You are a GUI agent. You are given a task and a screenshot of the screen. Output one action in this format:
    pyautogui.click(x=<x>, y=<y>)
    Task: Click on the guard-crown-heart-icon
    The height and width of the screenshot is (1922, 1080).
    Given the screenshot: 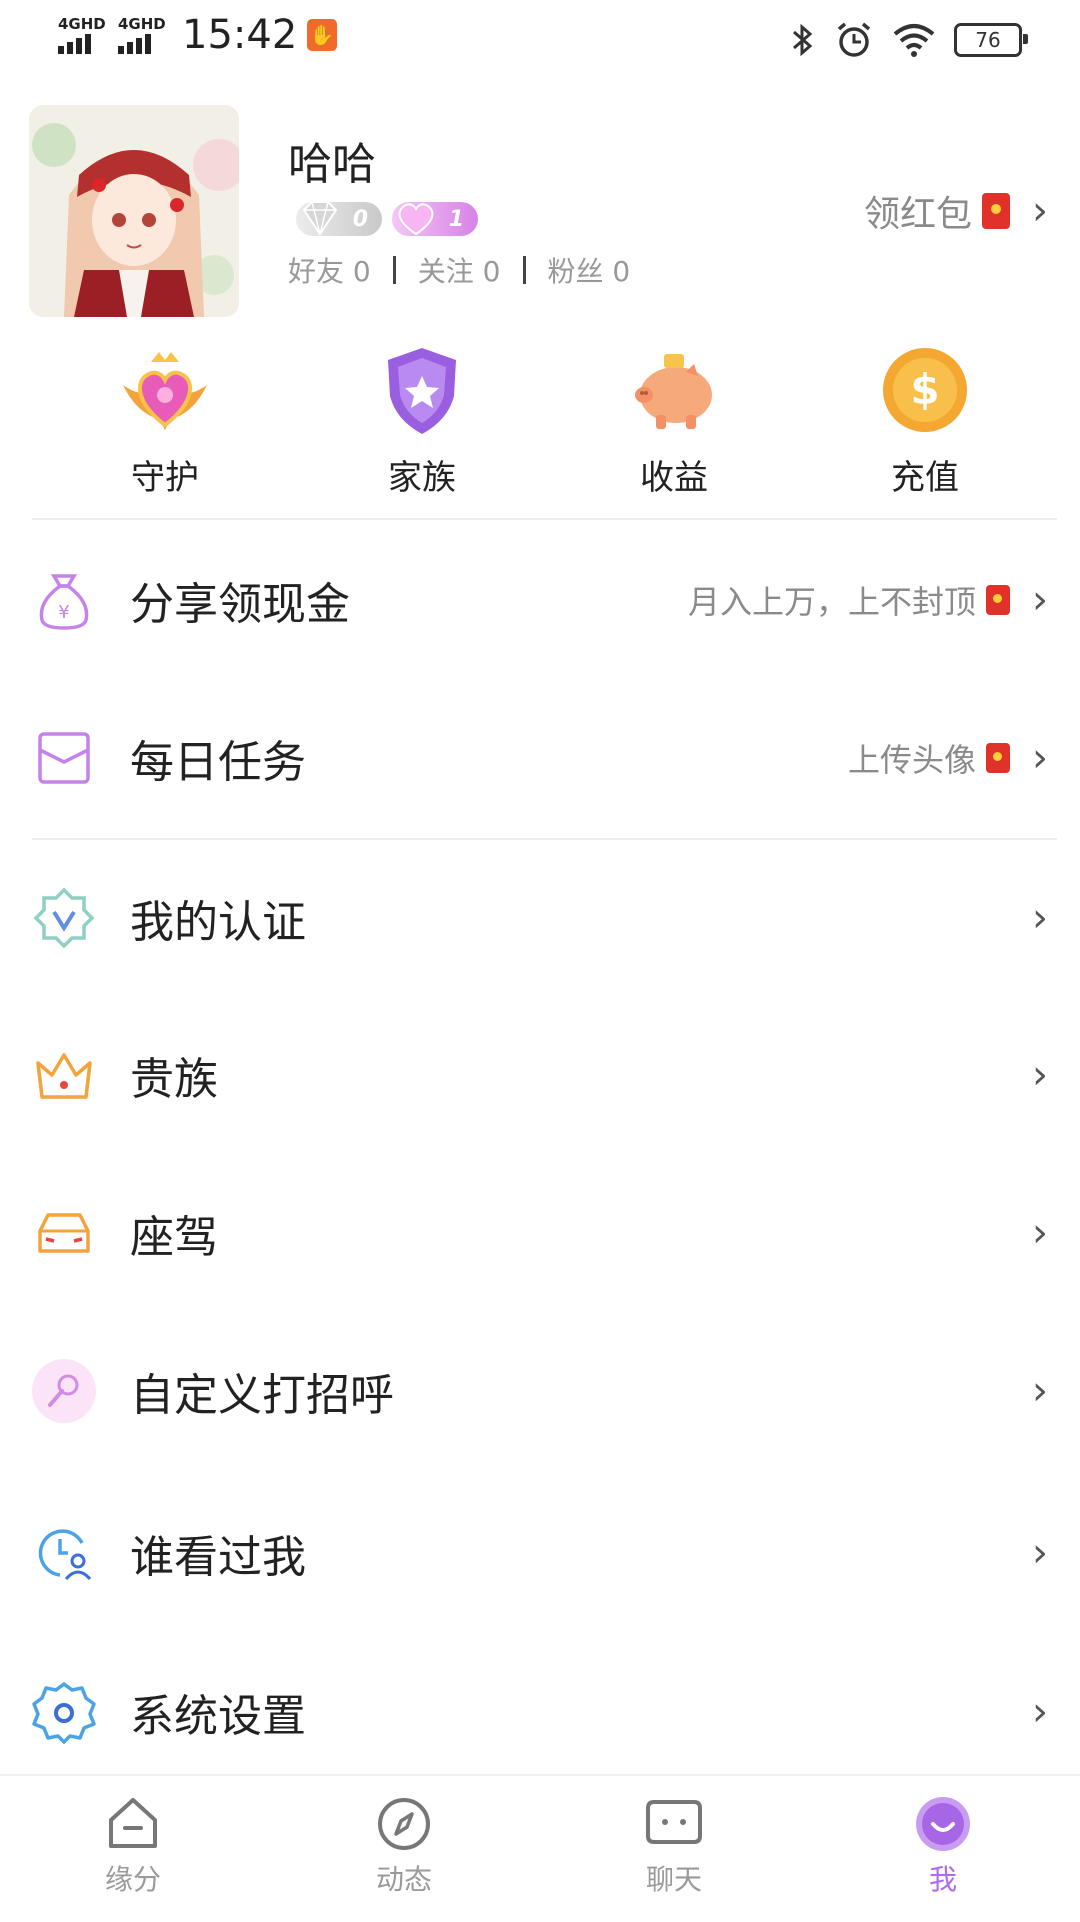 What is the action you would take?
    pyautogui.click(x=165, y=390)
    